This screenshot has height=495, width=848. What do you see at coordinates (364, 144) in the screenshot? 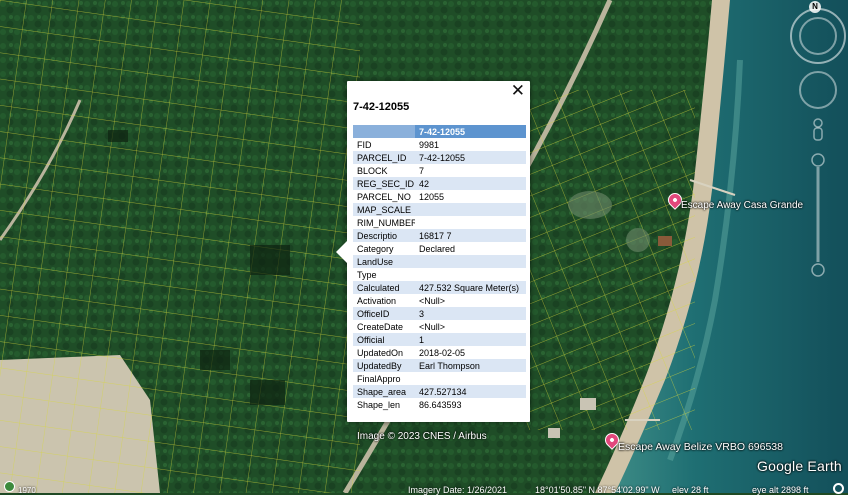
I see `attr-key: FID` at bounding box center [364, 144].